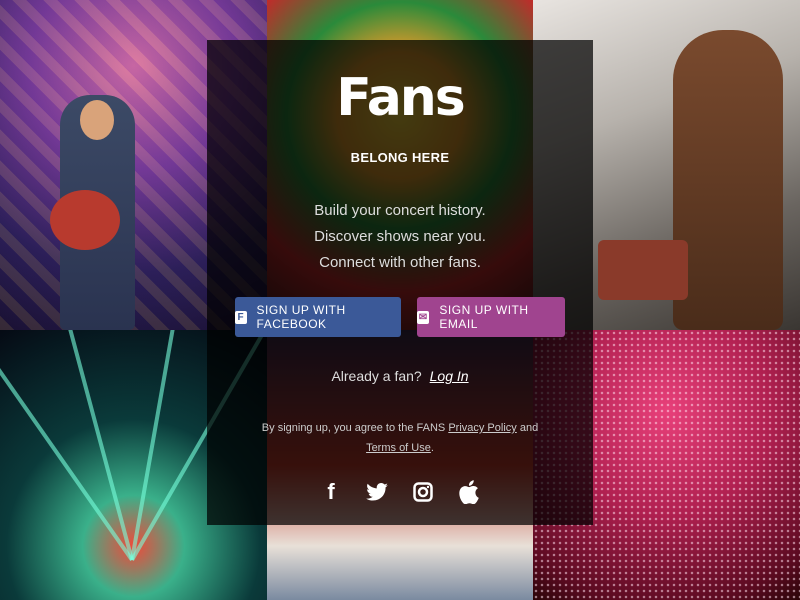 The height and width of the screenshot is (600, 800). Describe the element at coordinates (432, 448) in the screenshot. I see `terms-text-after: .` at that location.